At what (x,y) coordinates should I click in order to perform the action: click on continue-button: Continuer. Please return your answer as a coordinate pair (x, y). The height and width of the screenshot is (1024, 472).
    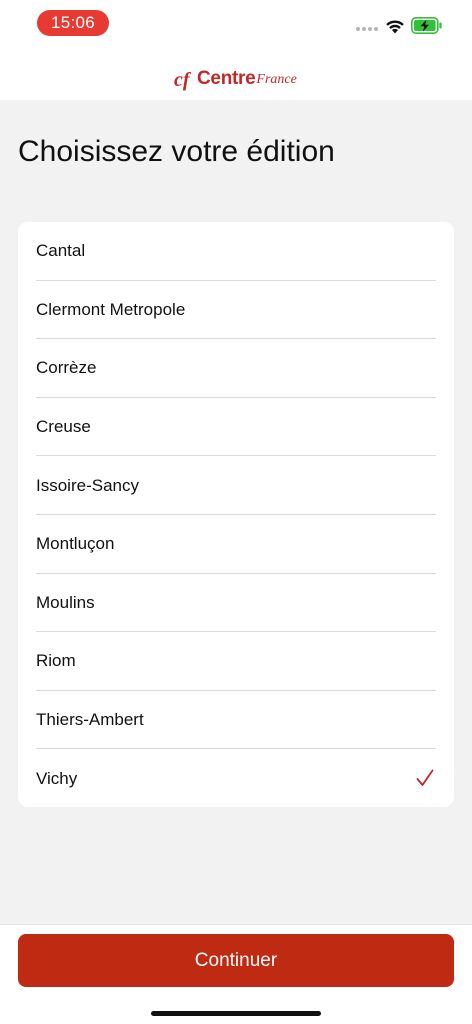
    Looking at the image, I should click on (236, 960).